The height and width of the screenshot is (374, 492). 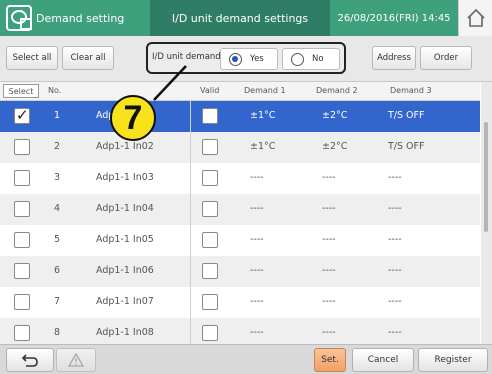 I want to click on row-number: 4, so click(x=57, y=208).